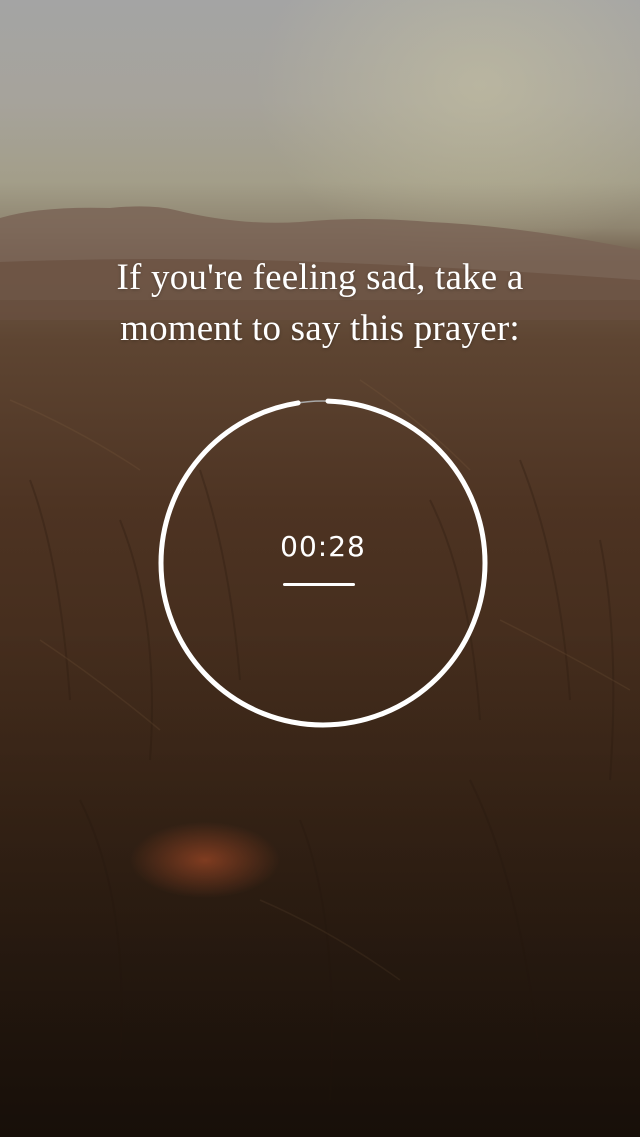 The width and height of the screenshot is (640, 1137). I want to click on prayer-prompt-line-1: If you're feeling sad, take a, so click(320, 277).